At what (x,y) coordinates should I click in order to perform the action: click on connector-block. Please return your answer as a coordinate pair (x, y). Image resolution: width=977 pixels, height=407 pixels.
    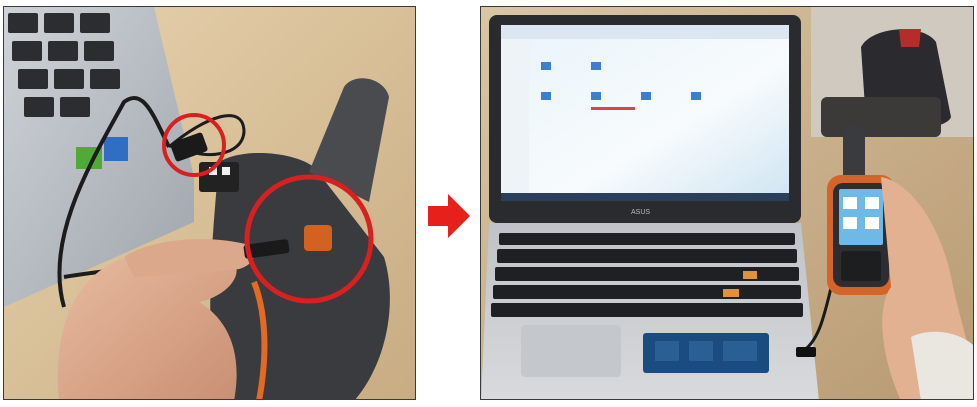
    Looking at the image, I should click on (219, 177).